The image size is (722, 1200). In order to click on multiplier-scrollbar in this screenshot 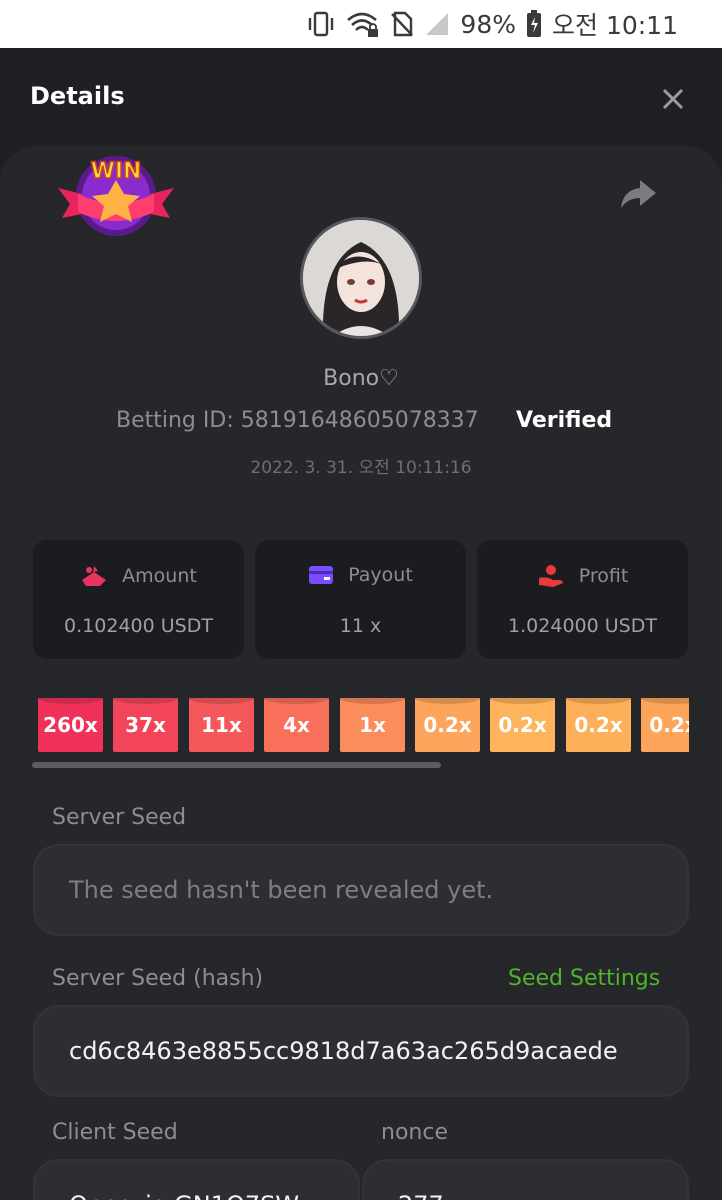, I will do `click(236, 765)`.